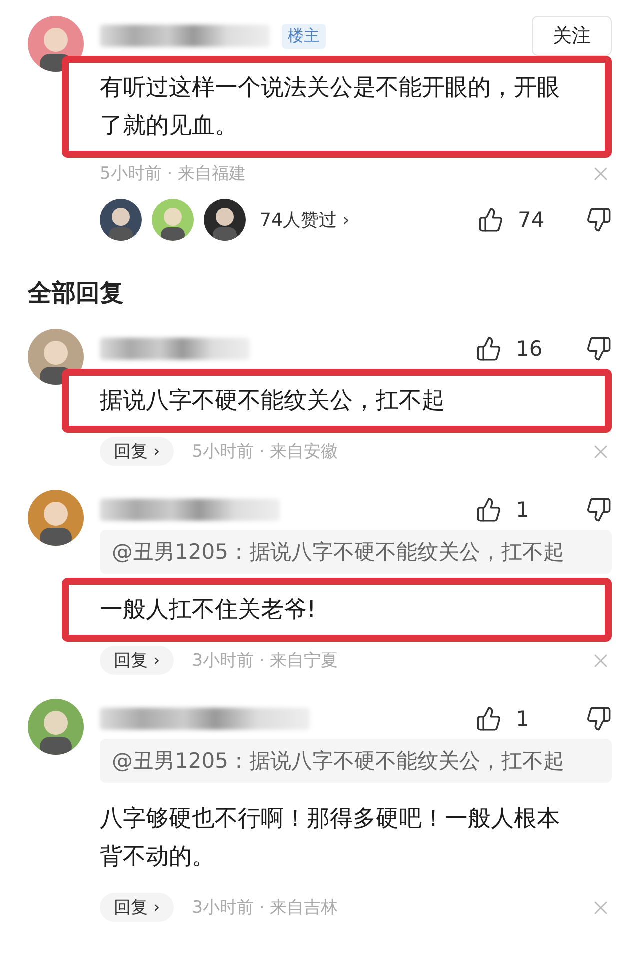 The width and height of the screenshot is (640, 961). What do you see at coordinates (532, 220) in the screenshot?
I see `like-count: 74` at bounding box center [532, 220].